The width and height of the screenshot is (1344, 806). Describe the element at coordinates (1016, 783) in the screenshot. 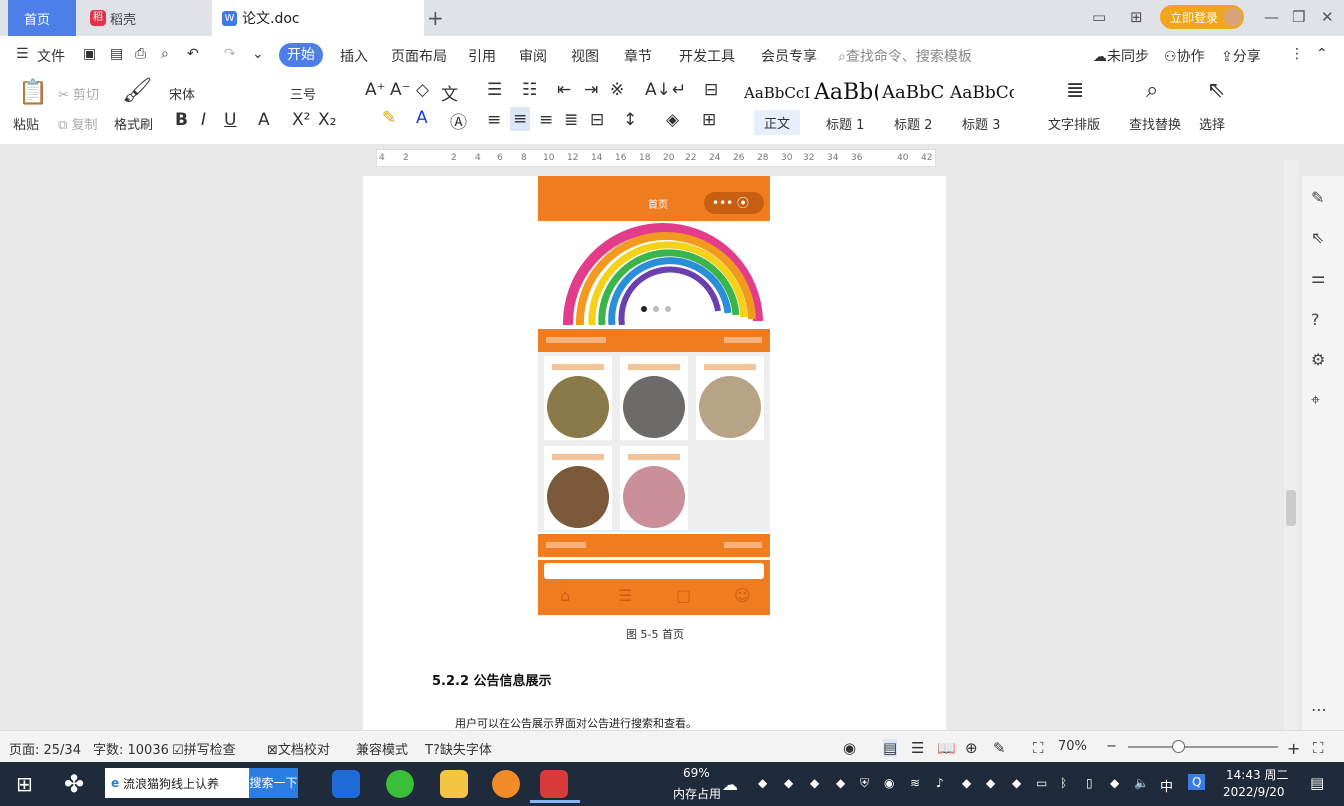

I see `qq-icon: ◆` at that location.